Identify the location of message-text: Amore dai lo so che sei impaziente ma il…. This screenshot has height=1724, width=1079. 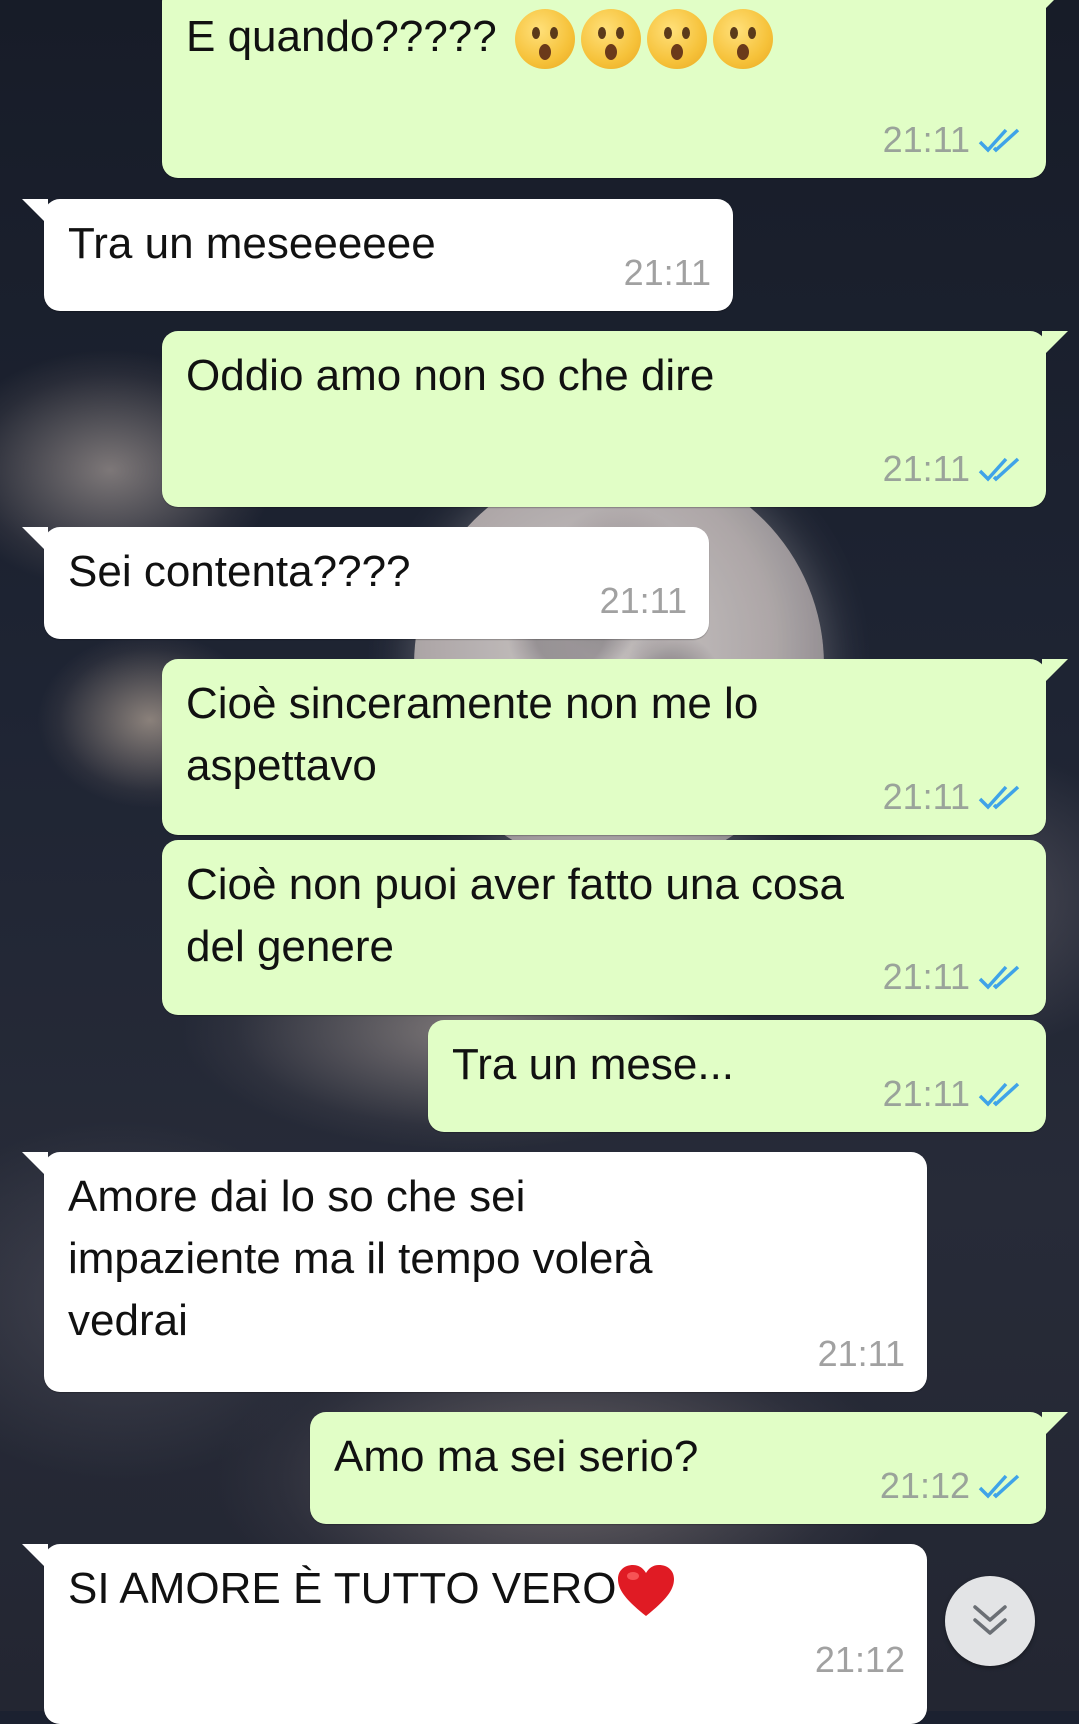
(360, 1258).